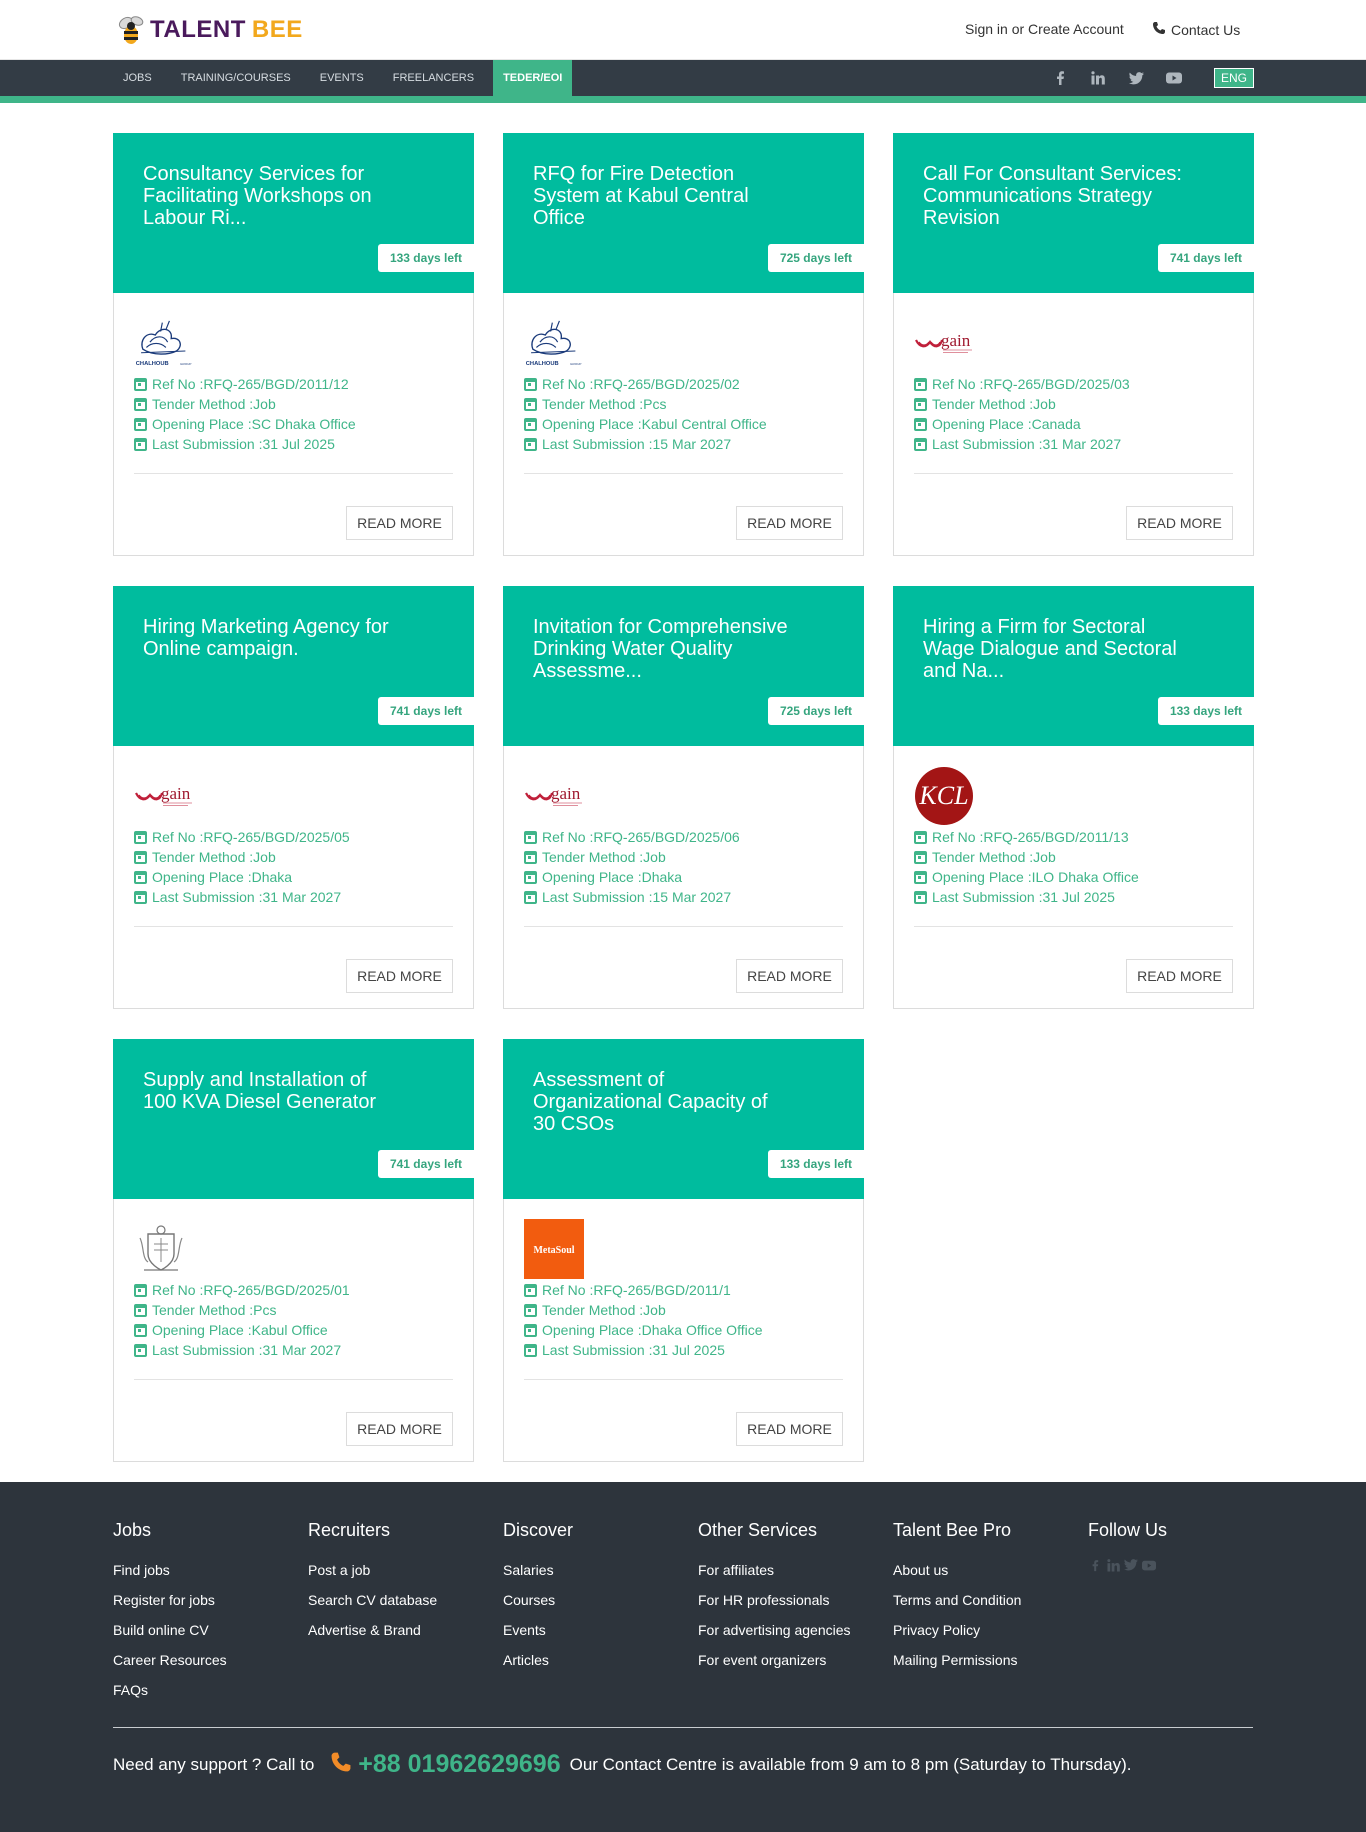 This screenshot has width=1366, height=1832. I want to click on ref-value: RFQ-265/BGD/2025/06, so click(666, 837).